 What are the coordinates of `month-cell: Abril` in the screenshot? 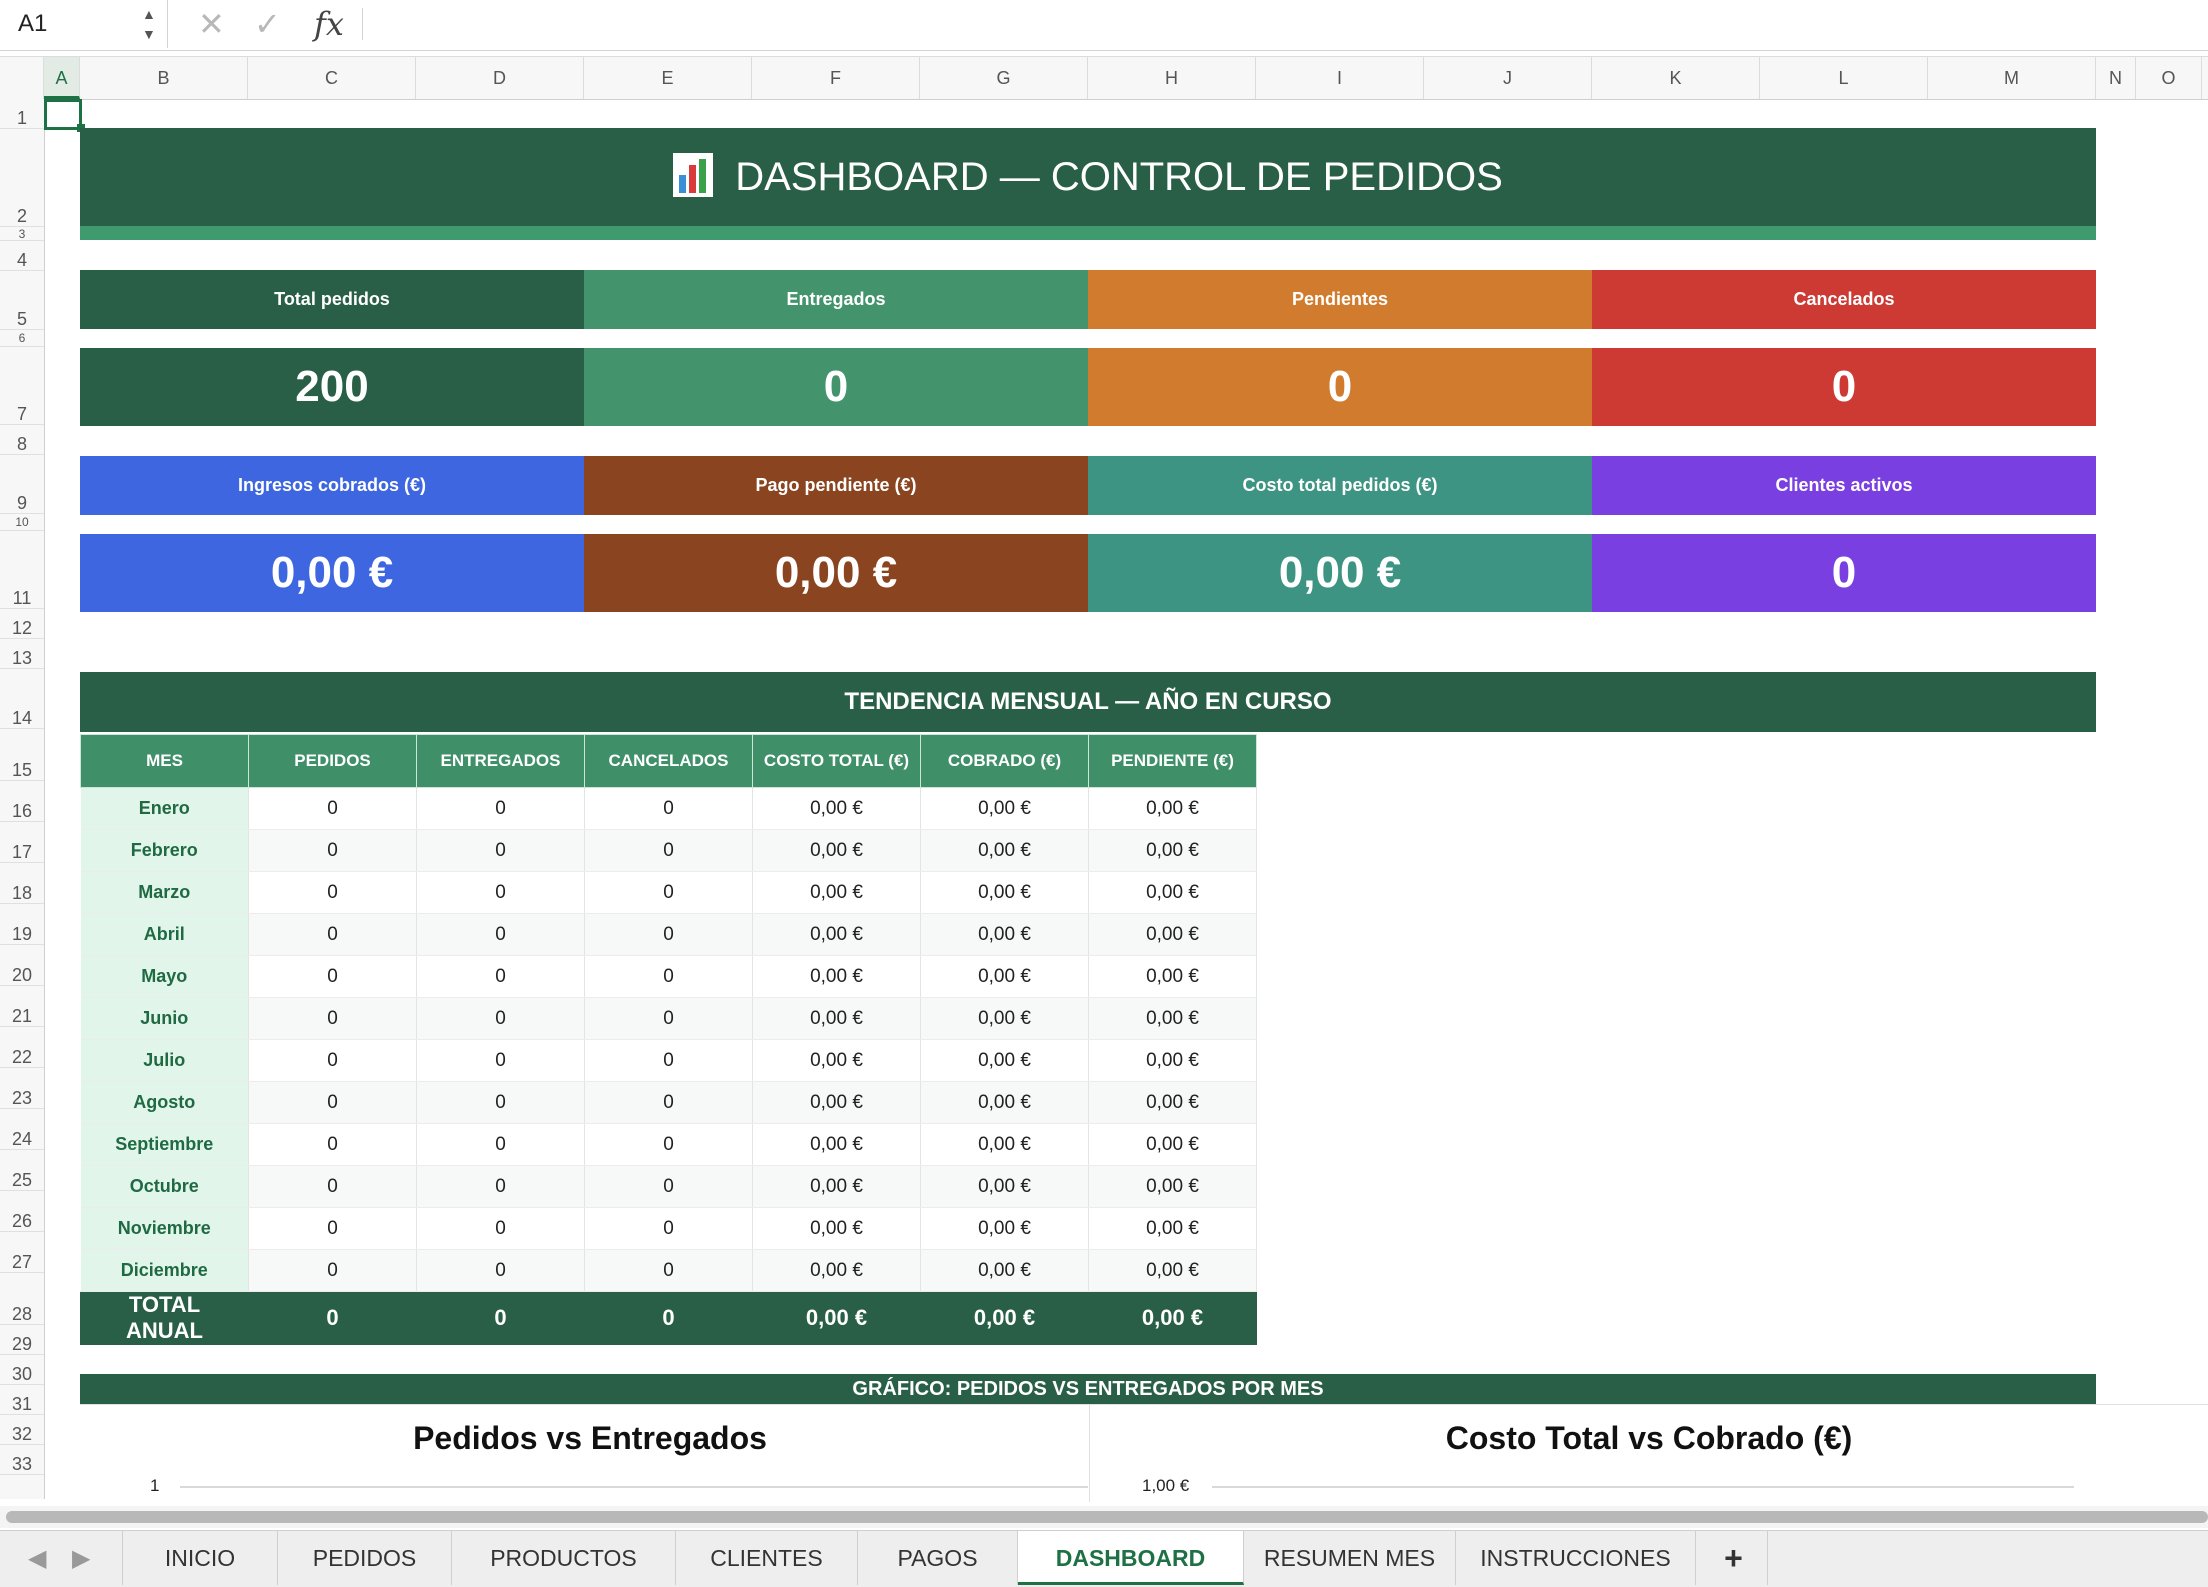 It's located at (164, 934).